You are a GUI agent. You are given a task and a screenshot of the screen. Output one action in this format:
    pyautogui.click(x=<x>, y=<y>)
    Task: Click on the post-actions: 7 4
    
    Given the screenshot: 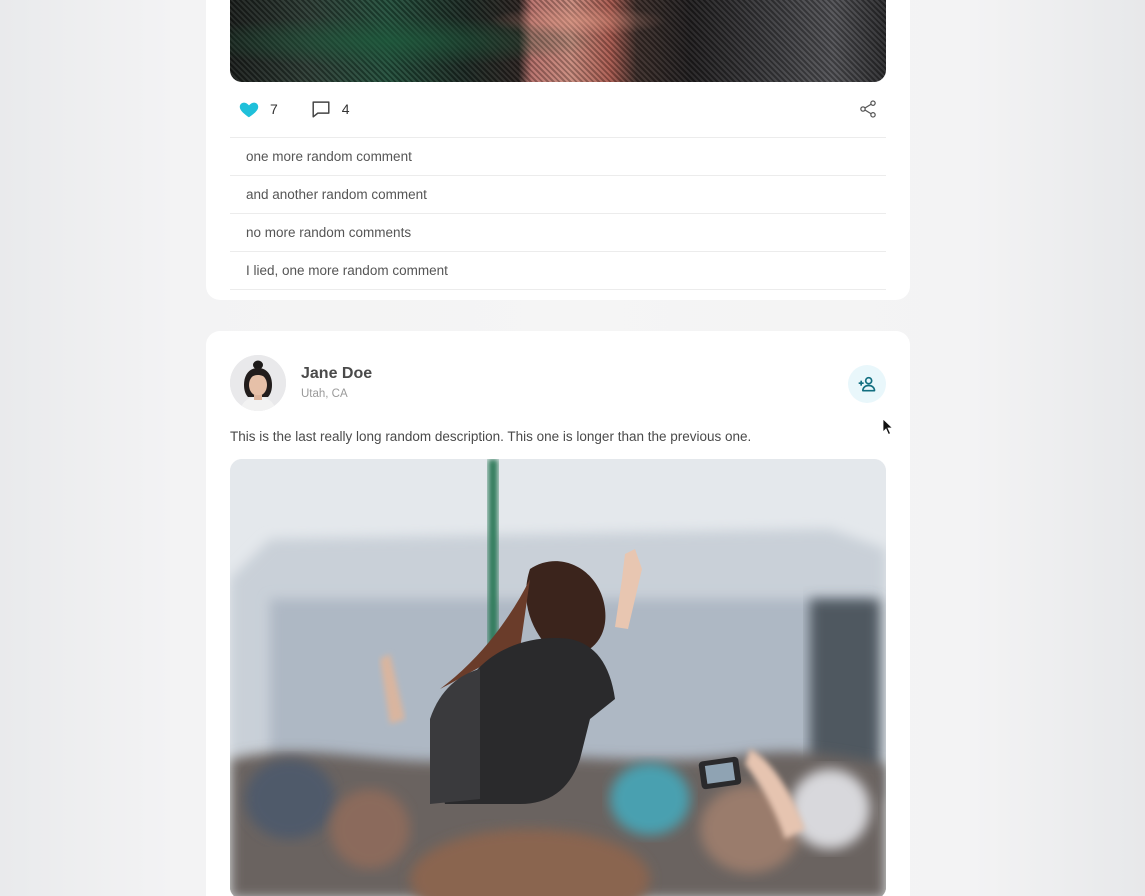 What is the action you would take?
    pyautogui.click(x=558, y=109)
    